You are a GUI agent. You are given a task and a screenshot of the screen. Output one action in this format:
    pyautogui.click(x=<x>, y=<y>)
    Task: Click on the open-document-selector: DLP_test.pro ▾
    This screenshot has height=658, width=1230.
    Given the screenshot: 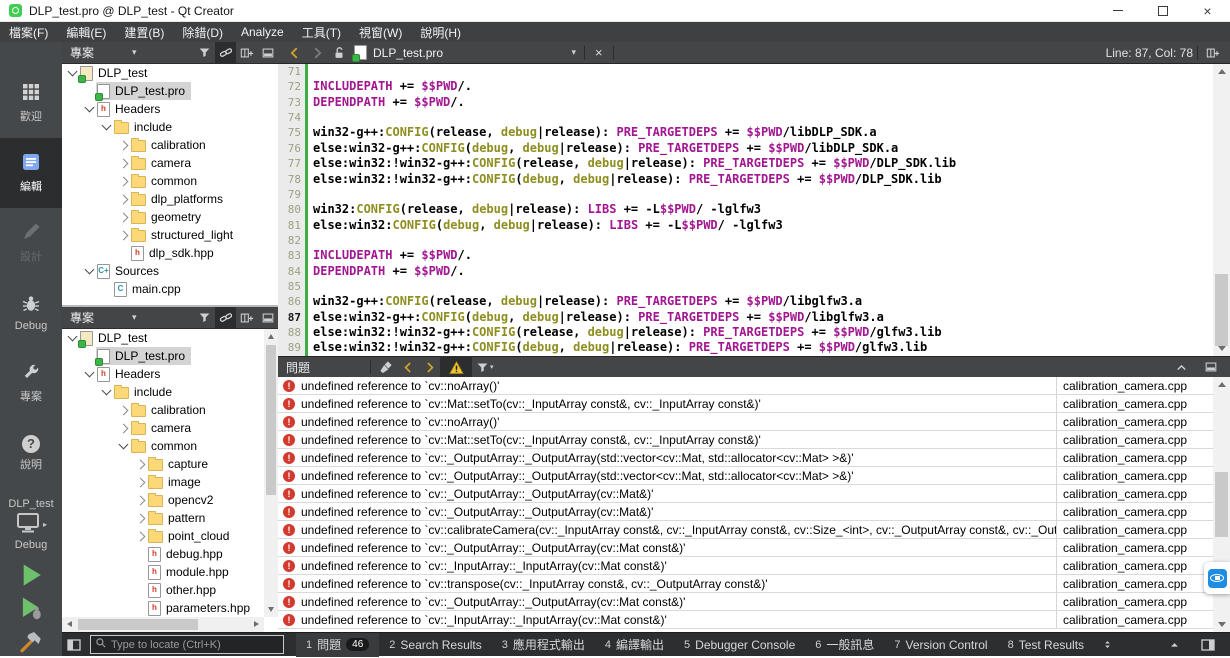 What is the action you would take?
    pyautogui.click(x=465, y=53)
    